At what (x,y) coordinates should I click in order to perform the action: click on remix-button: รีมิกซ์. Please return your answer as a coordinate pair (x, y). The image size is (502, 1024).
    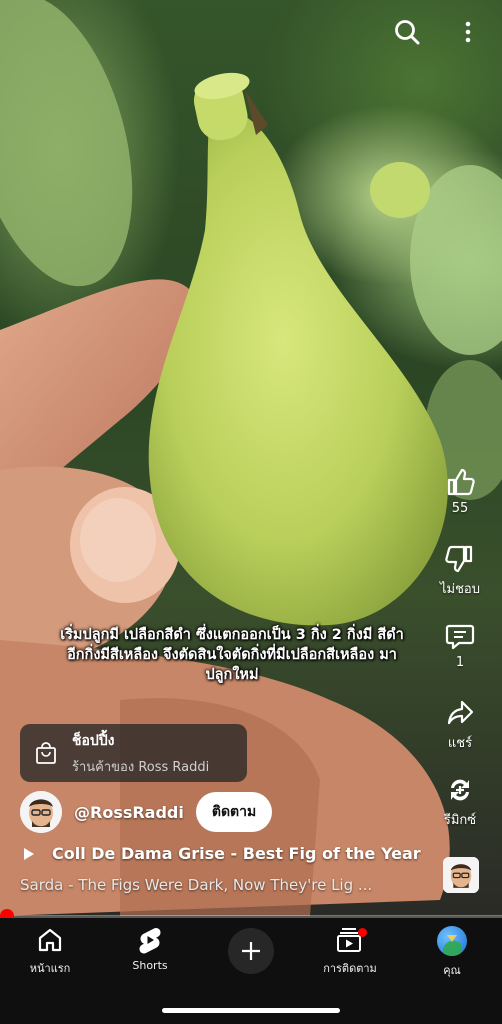
    Looking at the image, I should click on (460, 802).